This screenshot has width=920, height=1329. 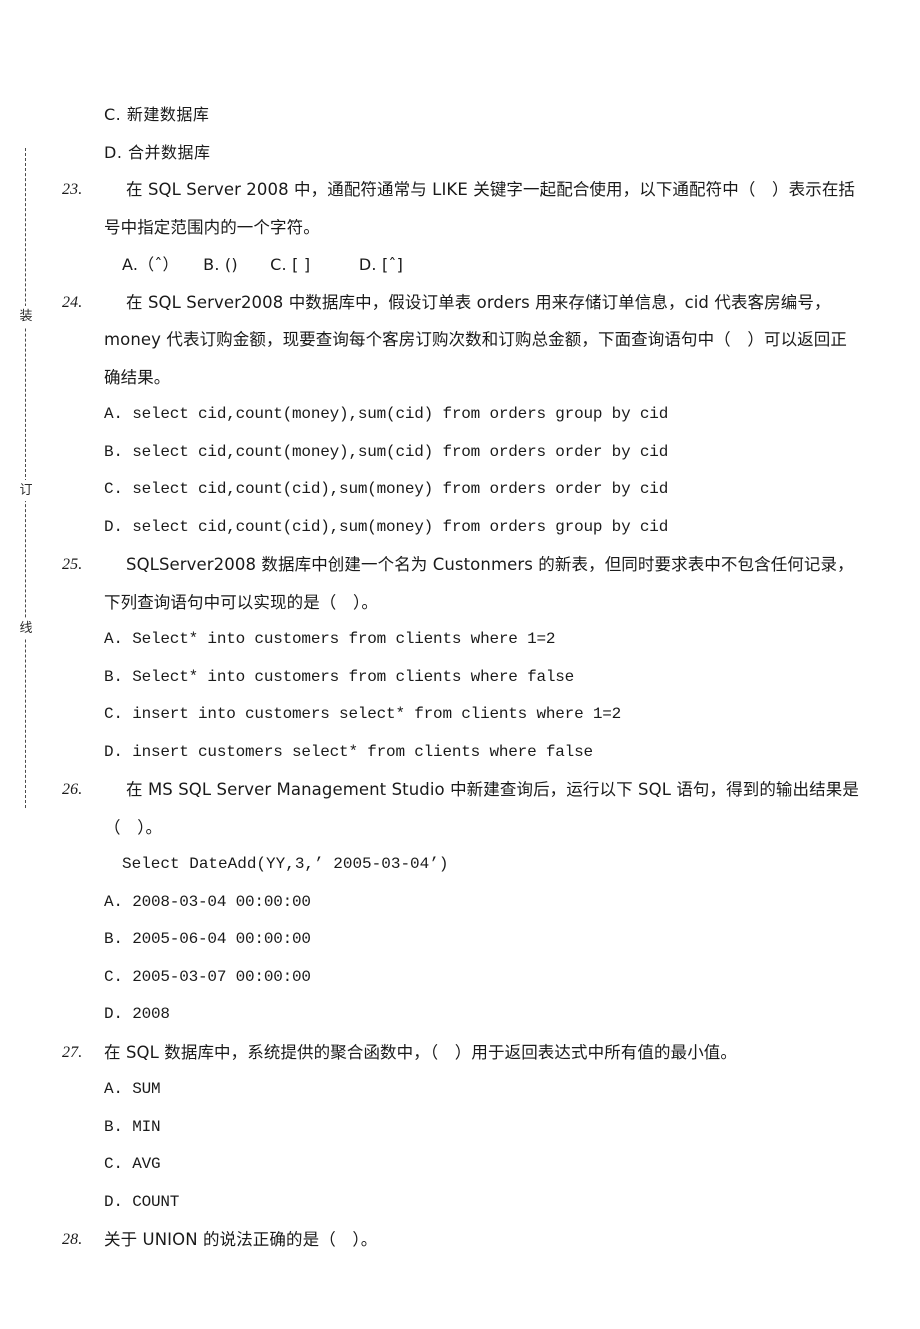 I want to click on binding-char-ding: 订, so click(x=26, y=490).